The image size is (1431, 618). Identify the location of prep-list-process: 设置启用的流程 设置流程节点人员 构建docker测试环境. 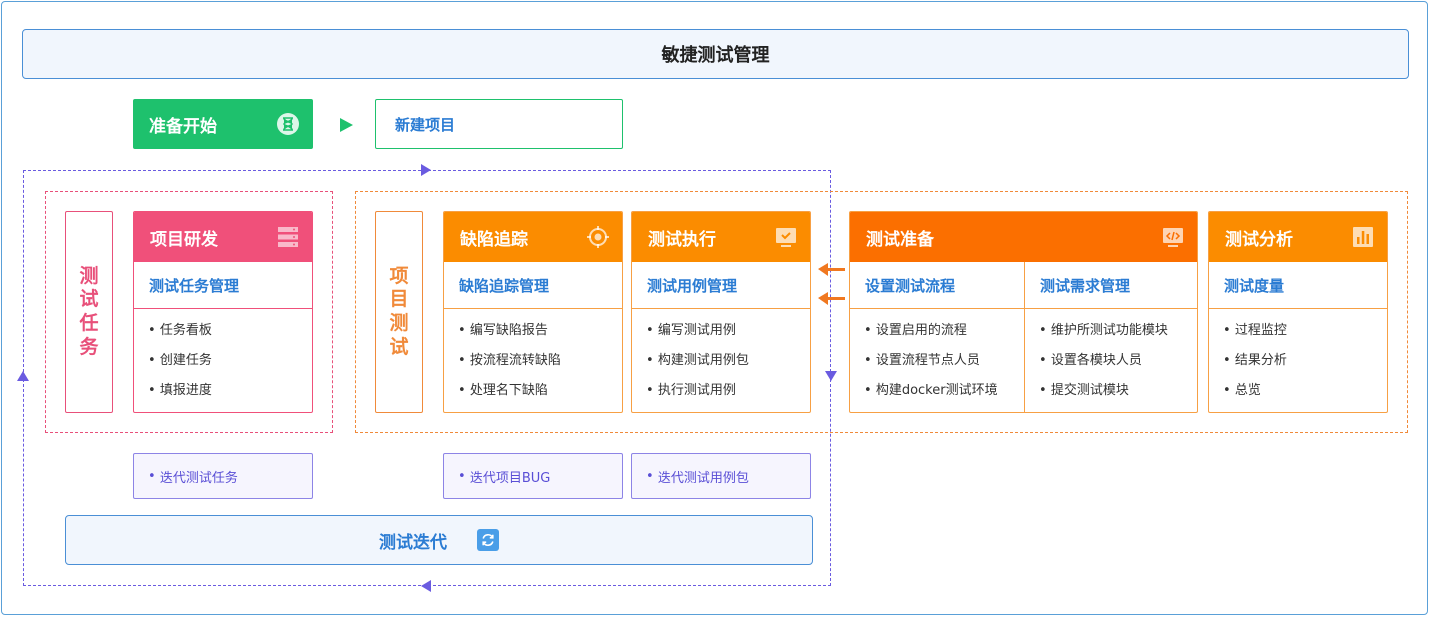
(937, 360).